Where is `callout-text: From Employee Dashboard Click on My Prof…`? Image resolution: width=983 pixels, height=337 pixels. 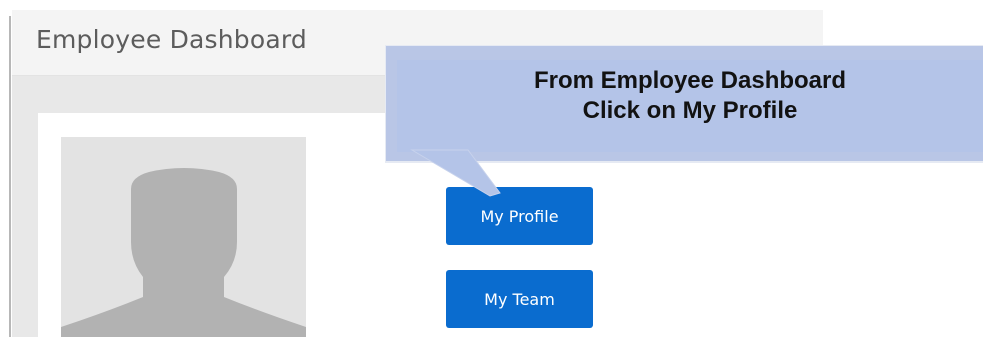
callout-text: From Employee Dashboard Click on My Prof… is located at coordinates (690, 96).